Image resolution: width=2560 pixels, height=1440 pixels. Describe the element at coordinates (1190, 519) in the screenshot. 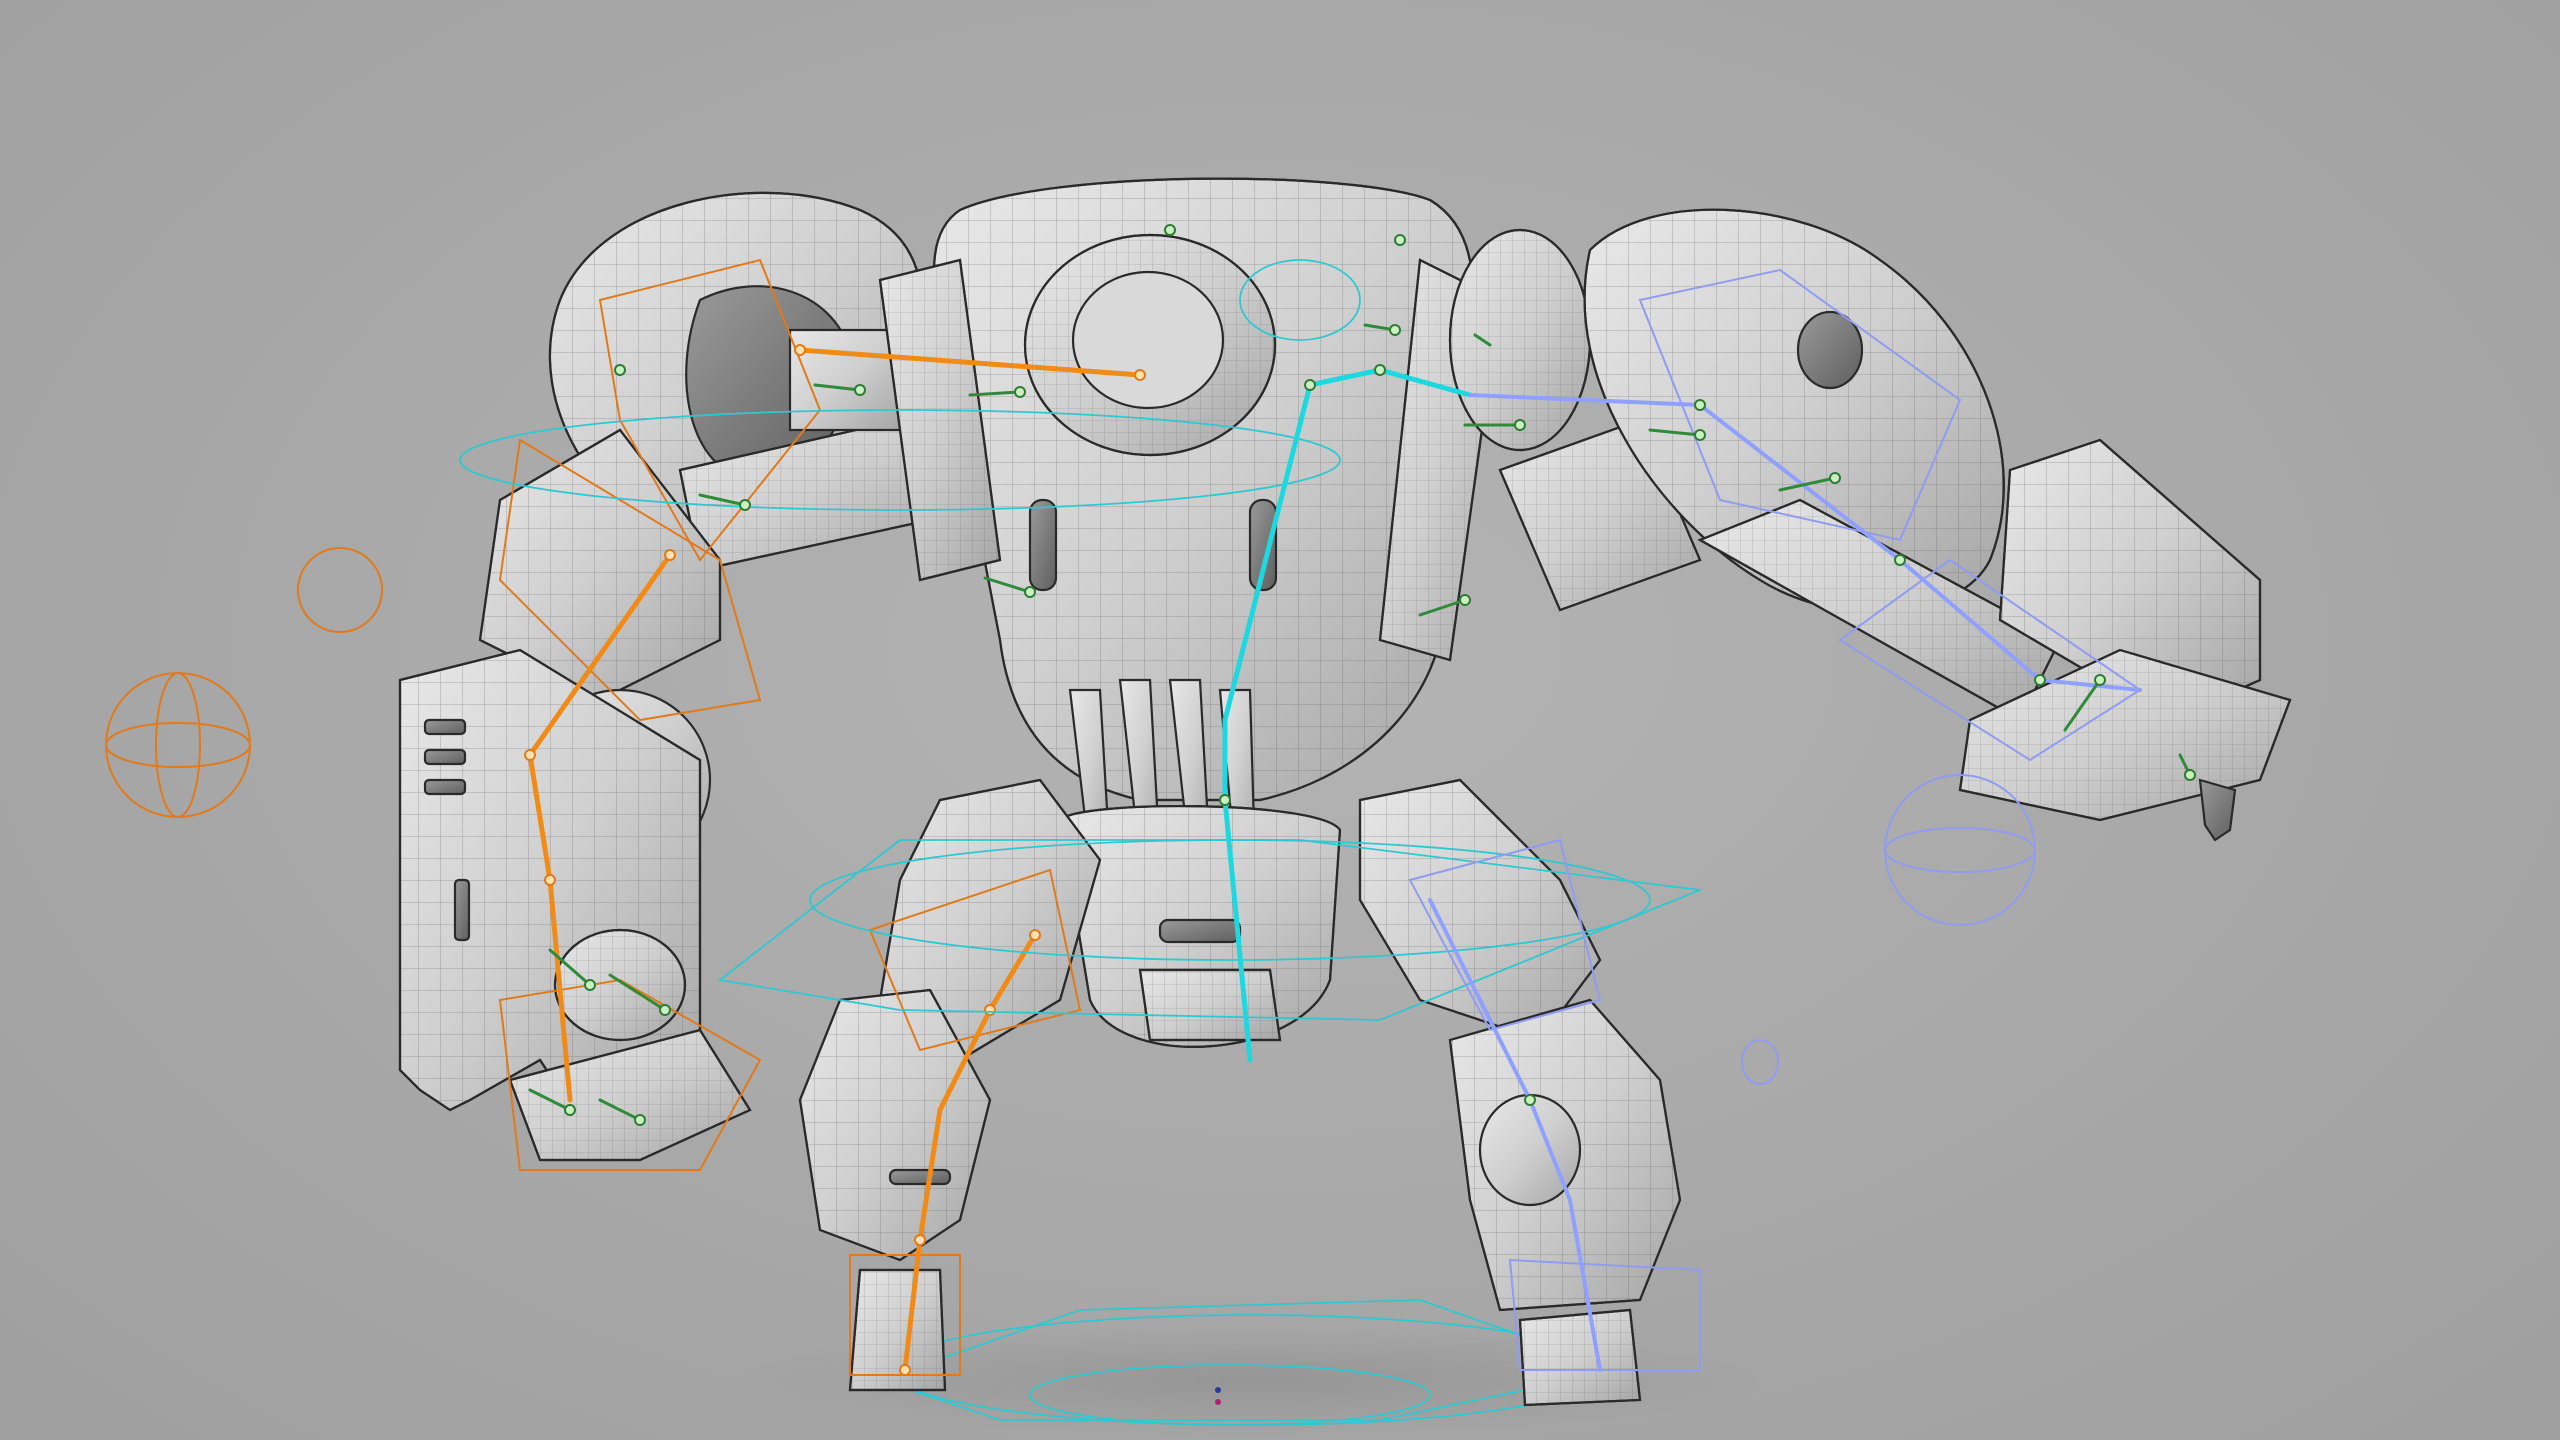

I see `torso` at that location.